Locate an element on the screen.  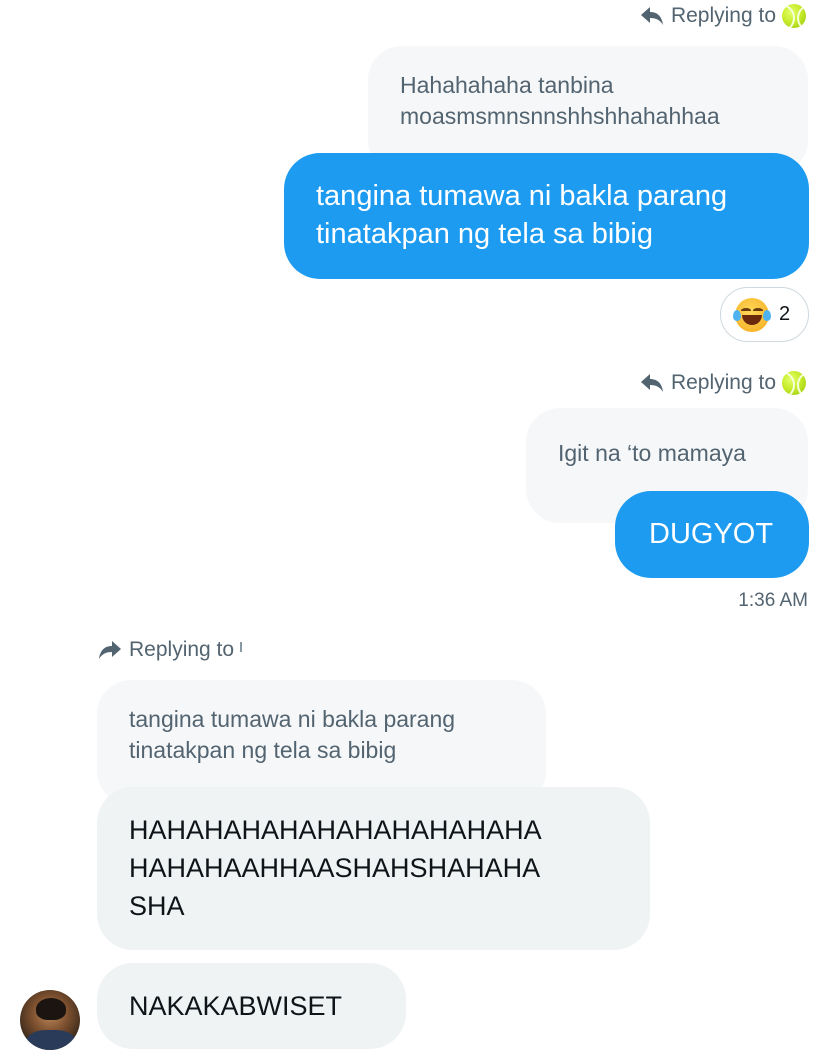
reaction-count: 2 is located at coordinates (785, 314).